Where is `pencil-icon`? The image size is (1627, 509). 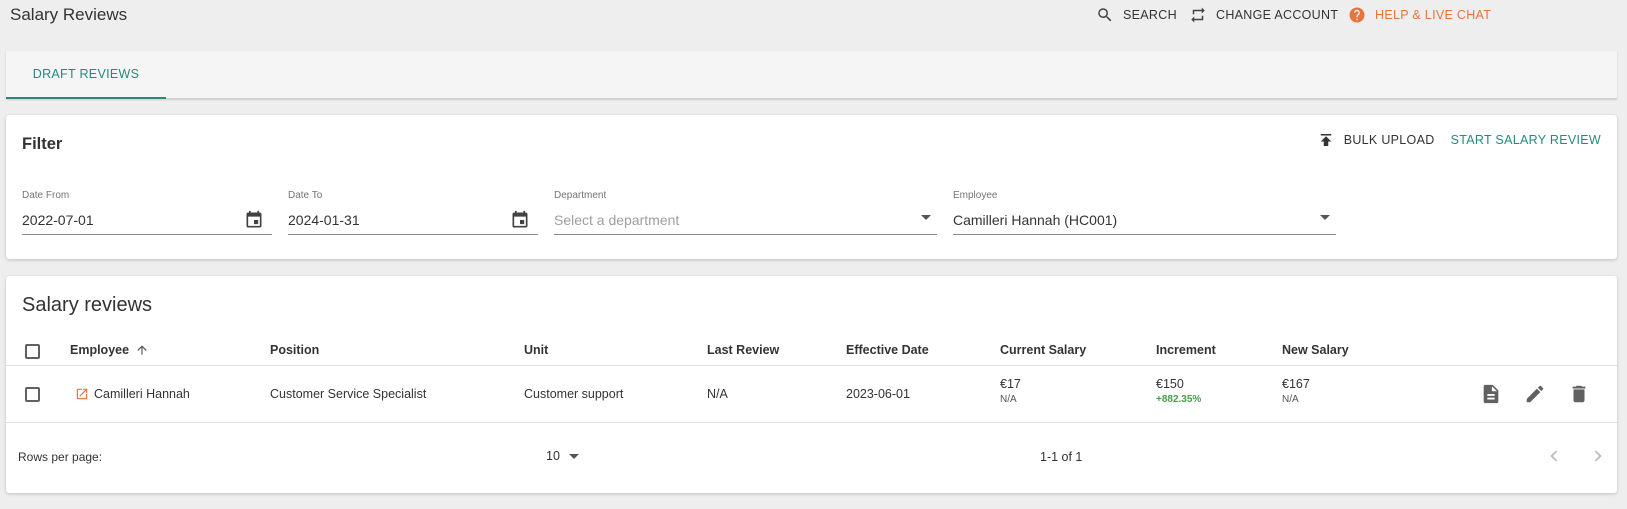 pencil-icon is located at coordinates (1535, 394).